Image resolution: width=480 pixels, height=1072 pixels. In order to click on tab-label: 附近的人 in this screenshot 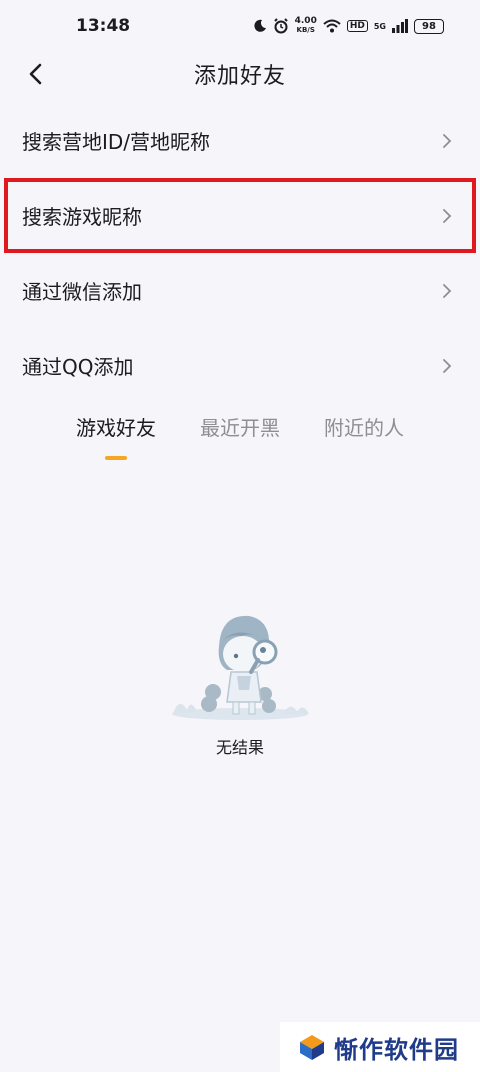, I will do `click(364, 428)`.